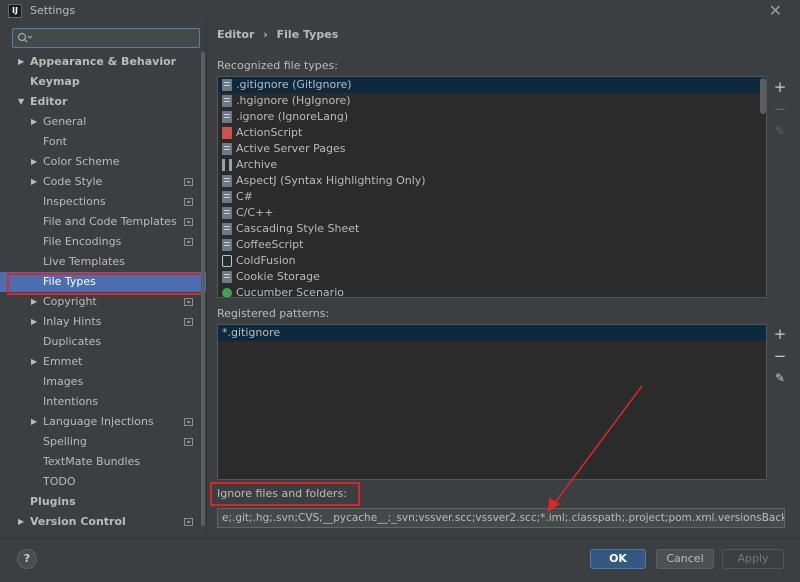  I want to click on ignore-files-label-container: Ignore files and folders:, so click(285, 494).